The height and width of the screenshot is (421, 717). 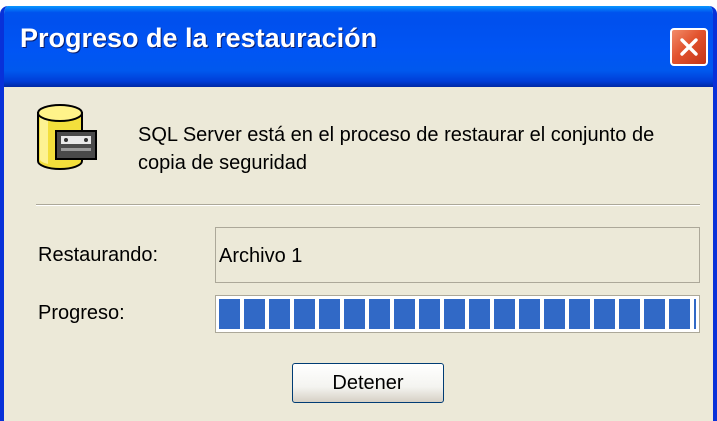 What do you see at coordinates (98, 255) in the screenshot?
I see `restoring-label: Restaurando:` at bounding box center [98, 255].